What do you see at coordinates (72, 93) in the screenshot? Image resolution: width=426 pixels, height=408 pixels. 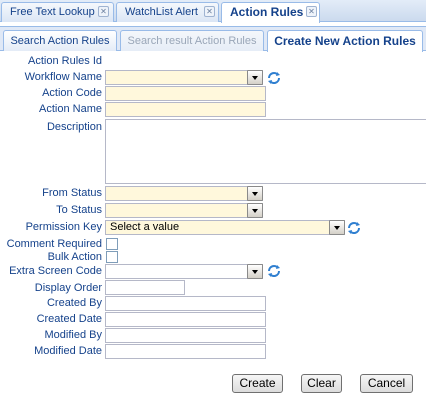 I see `action-code-label: Action Code` at bounding box center [72, 93].